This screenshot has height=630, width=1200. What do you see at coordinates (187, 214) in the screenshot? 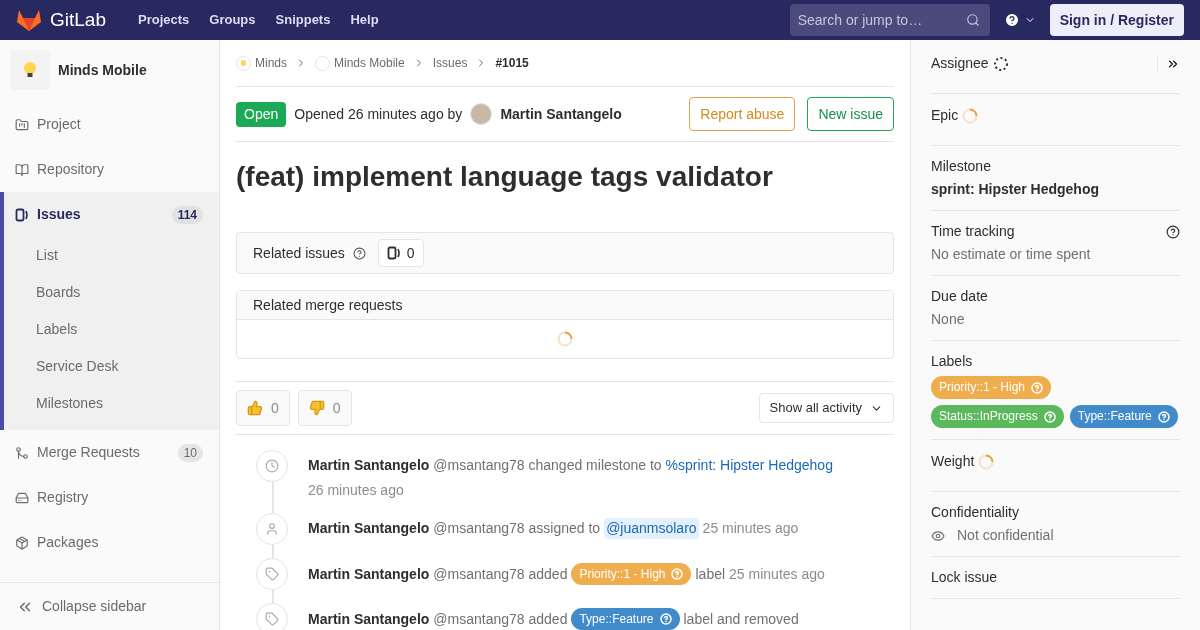
I see `count-badge: 114` at bounding box center [187, 214].